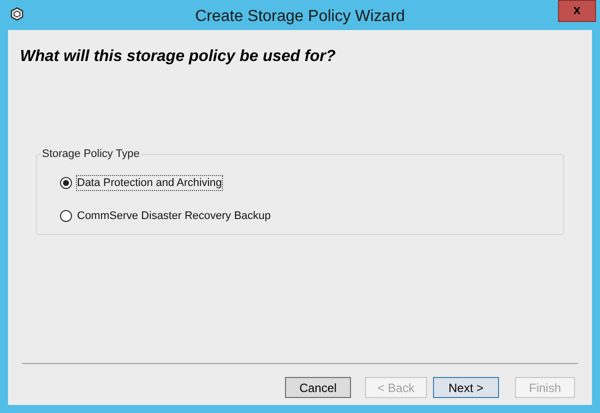 The width and height of the screenshot is (600, 413). Describe the element at coordinates (466, 387) in the screenshot. I see `wizard-button: Next >` at that location.